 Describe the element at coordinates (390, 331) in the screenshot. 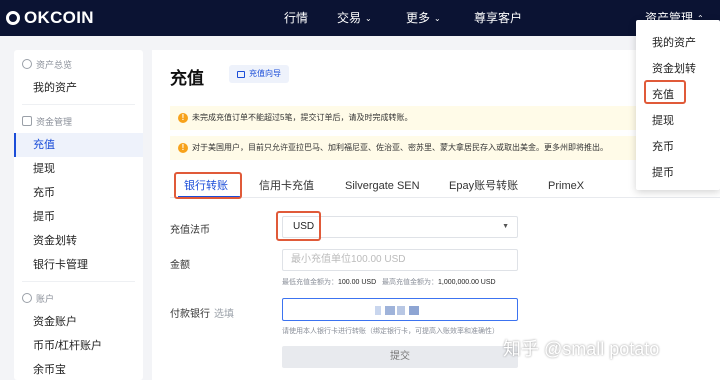

I see `bank-hint: 请使用本人银行卡进行转账（绑定银行卡，可提高入账效率和准确性）` at that location.